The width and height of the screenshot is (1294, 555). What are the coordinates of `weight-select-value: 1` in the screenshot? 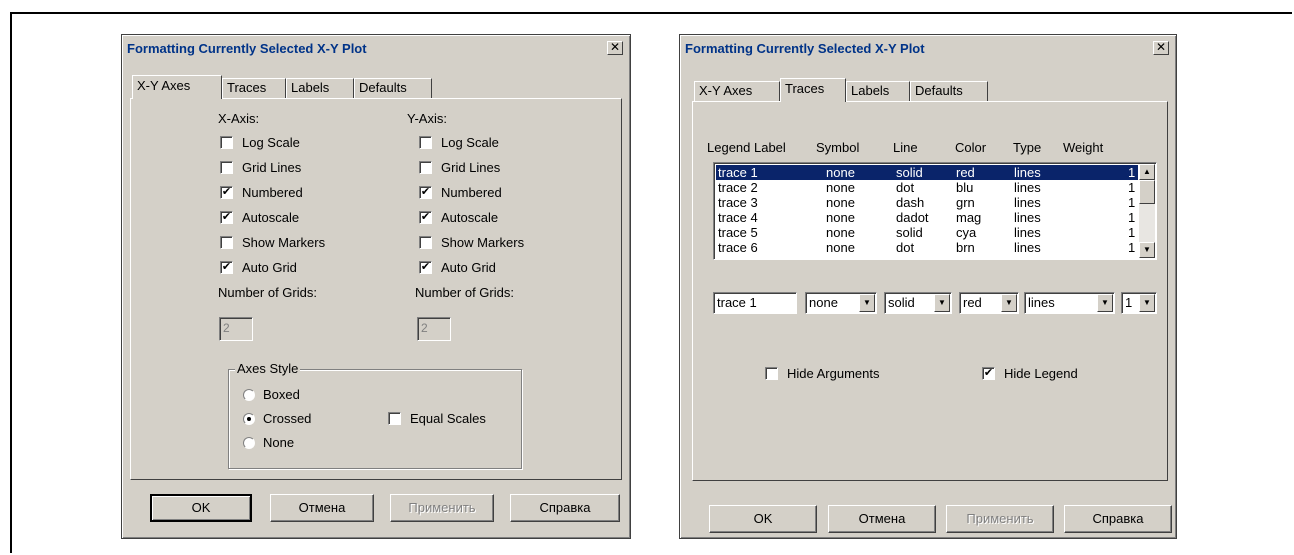 It's located at (1129, 302).